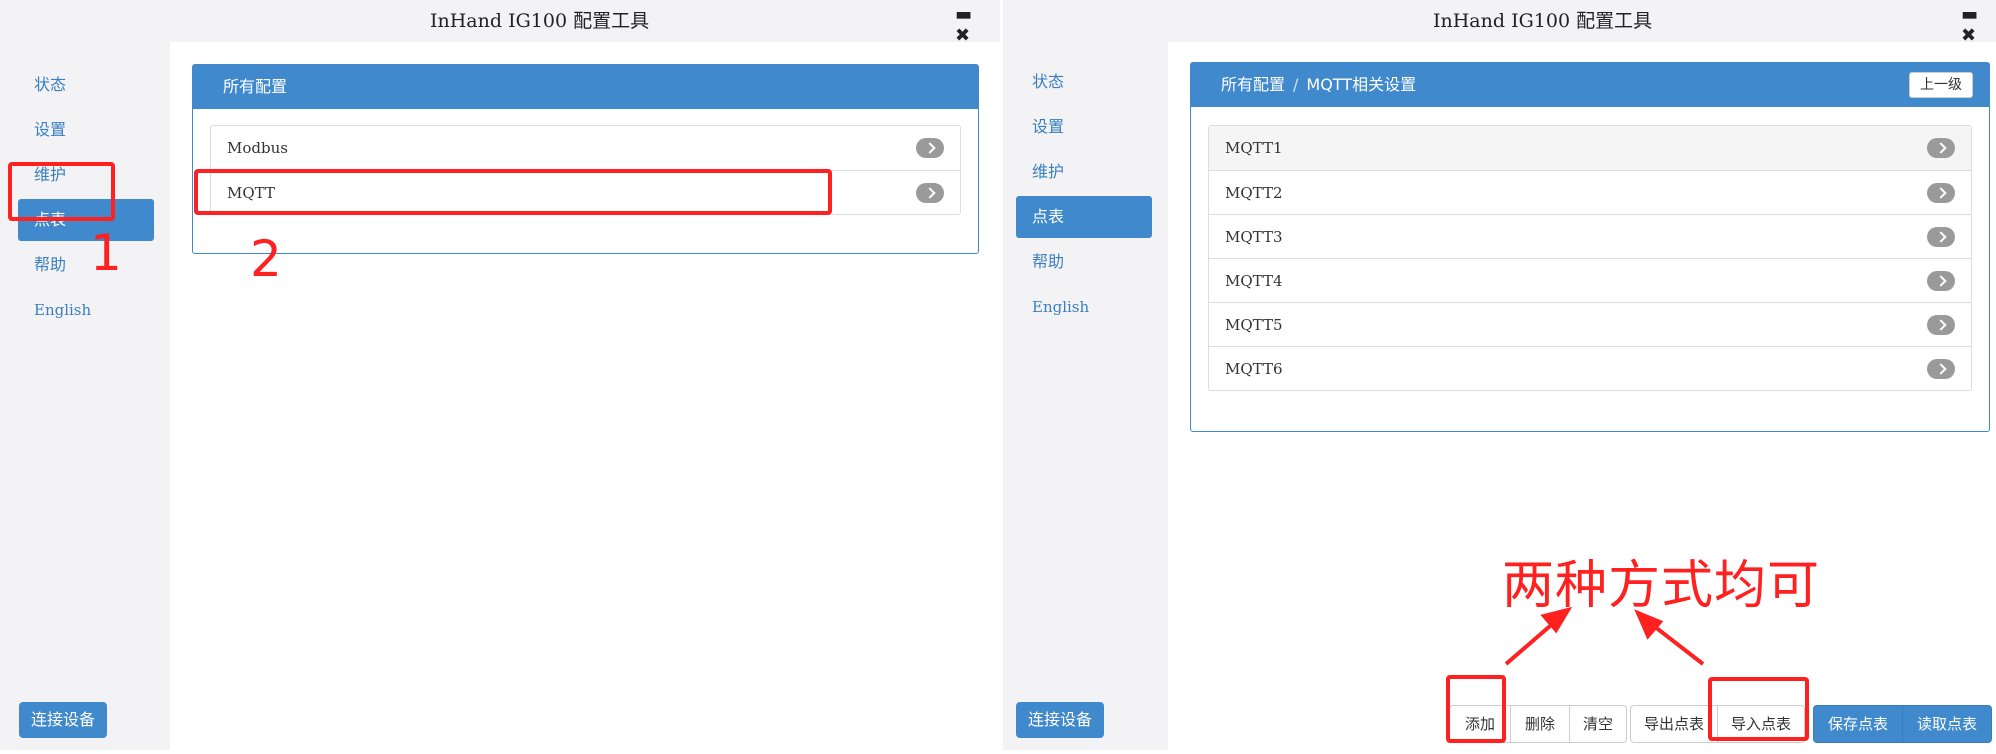 The height and width of the screenshot is (754, 1996). I want to click on annotation-arrows, so click(1604, 636).